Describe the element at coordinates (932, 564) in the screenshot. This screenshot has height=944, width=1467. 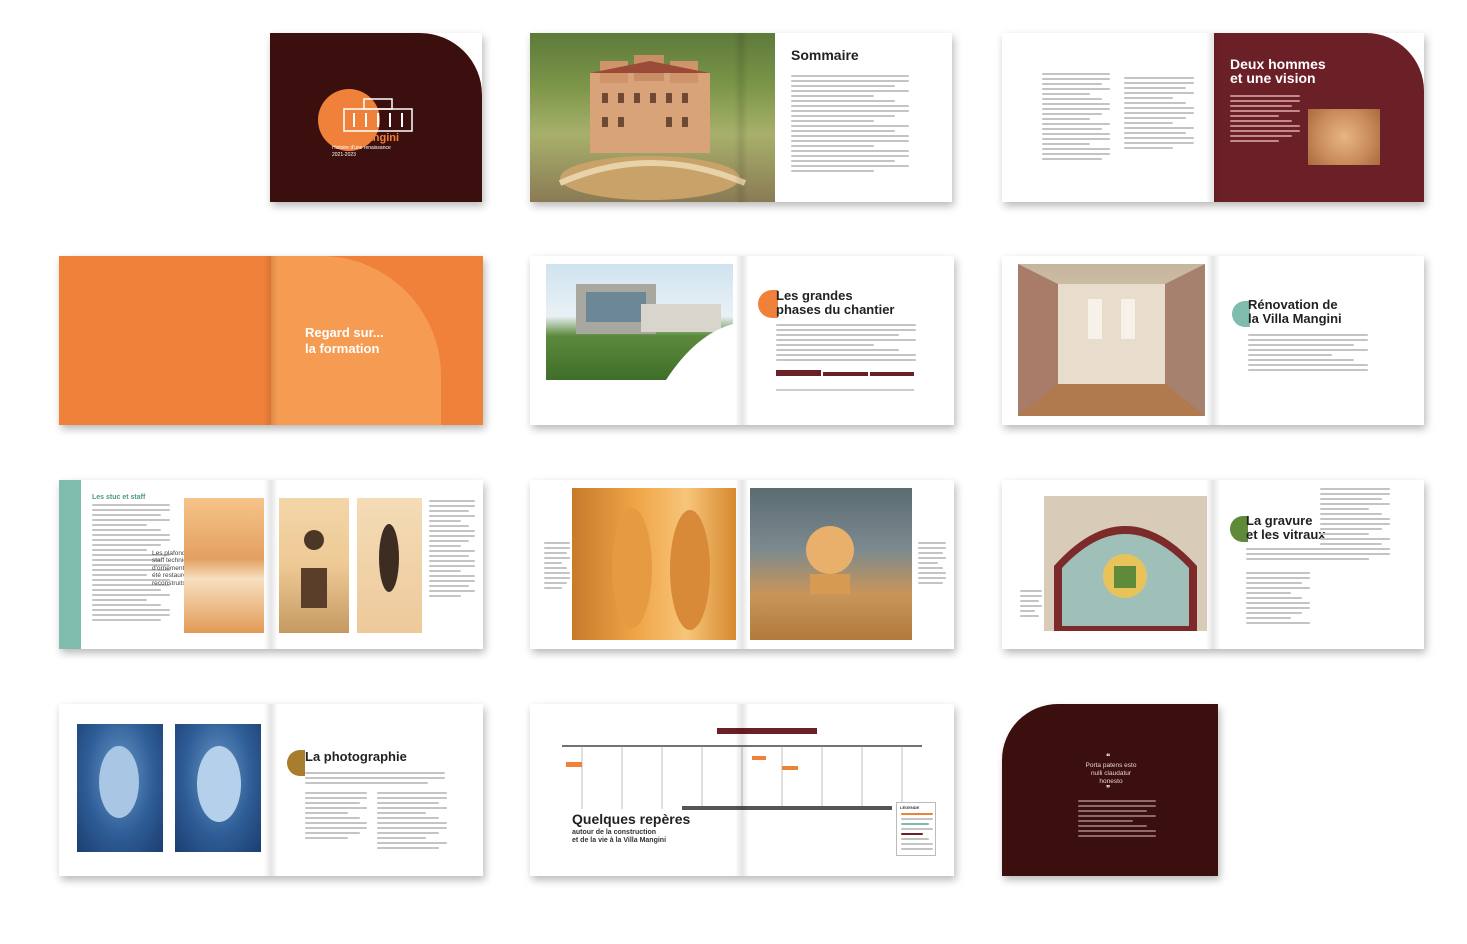
I see `sculptures-caption-right` at that location.